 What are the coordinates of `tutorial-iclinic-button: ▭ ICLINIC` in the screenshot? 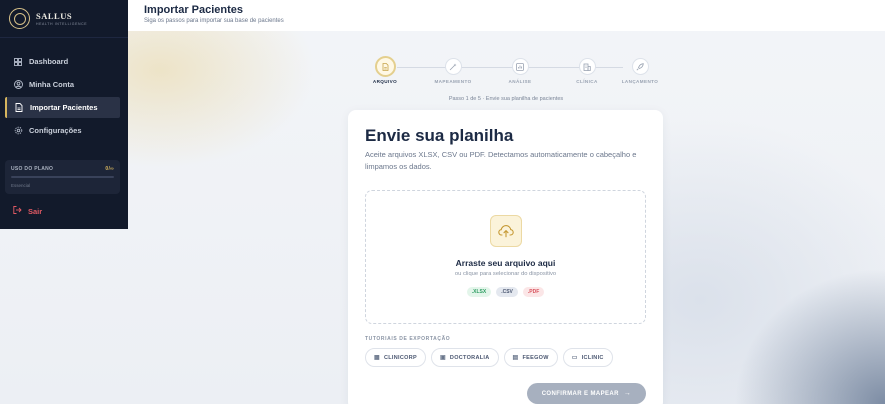 It's located at (587, 357).